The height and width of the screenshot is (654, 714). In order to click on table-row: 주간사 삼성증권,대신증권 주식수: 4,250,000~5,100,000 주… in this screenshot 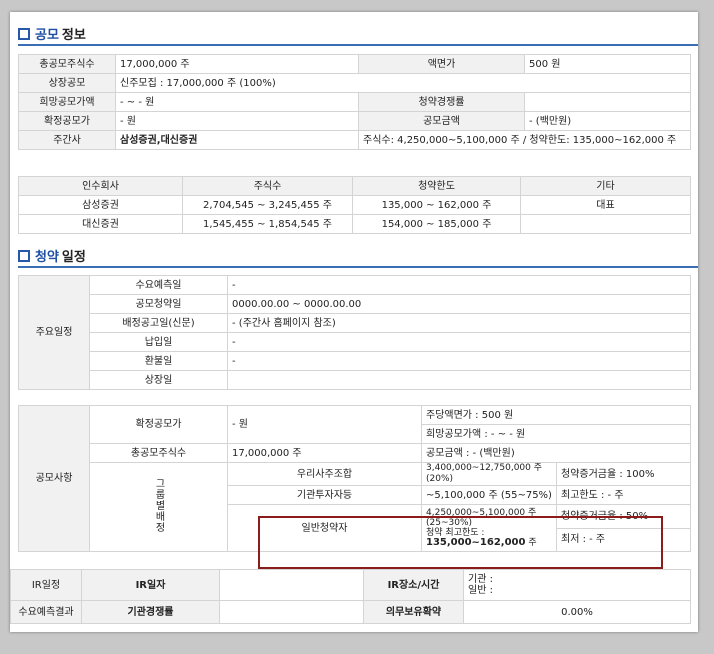, I will do `click(354, 140)`.